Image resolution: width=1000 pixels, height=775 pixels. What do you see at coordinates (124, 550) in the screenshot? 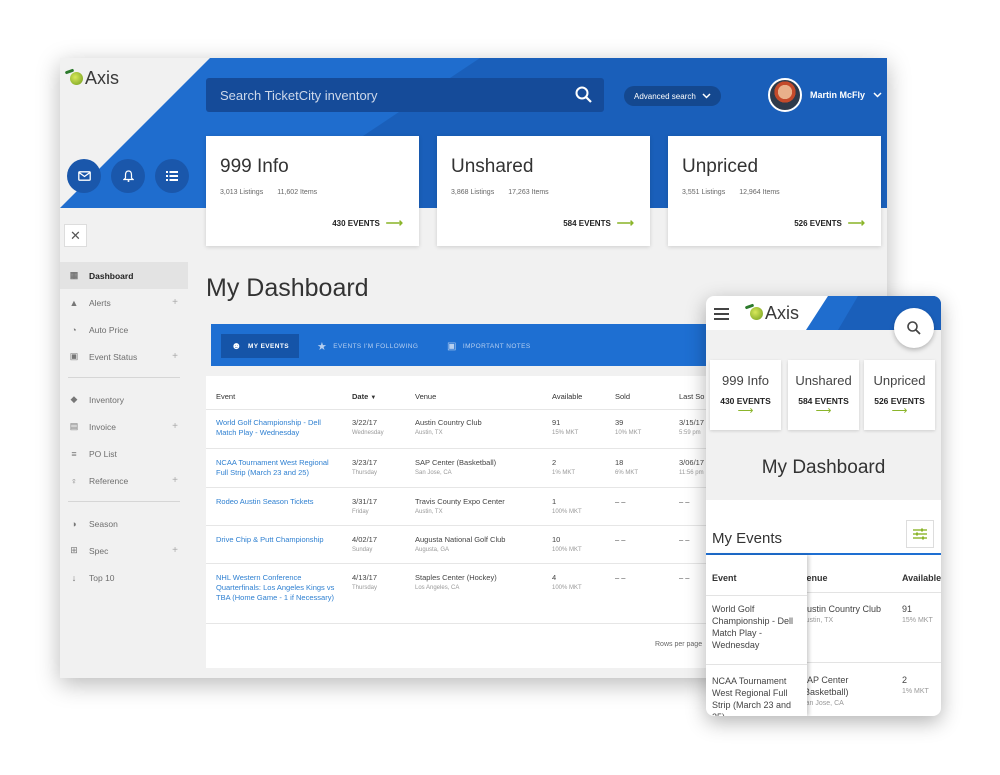
I see `sidebar-item-spec: ⊞ Spec +` at bounding box center [124, 550].